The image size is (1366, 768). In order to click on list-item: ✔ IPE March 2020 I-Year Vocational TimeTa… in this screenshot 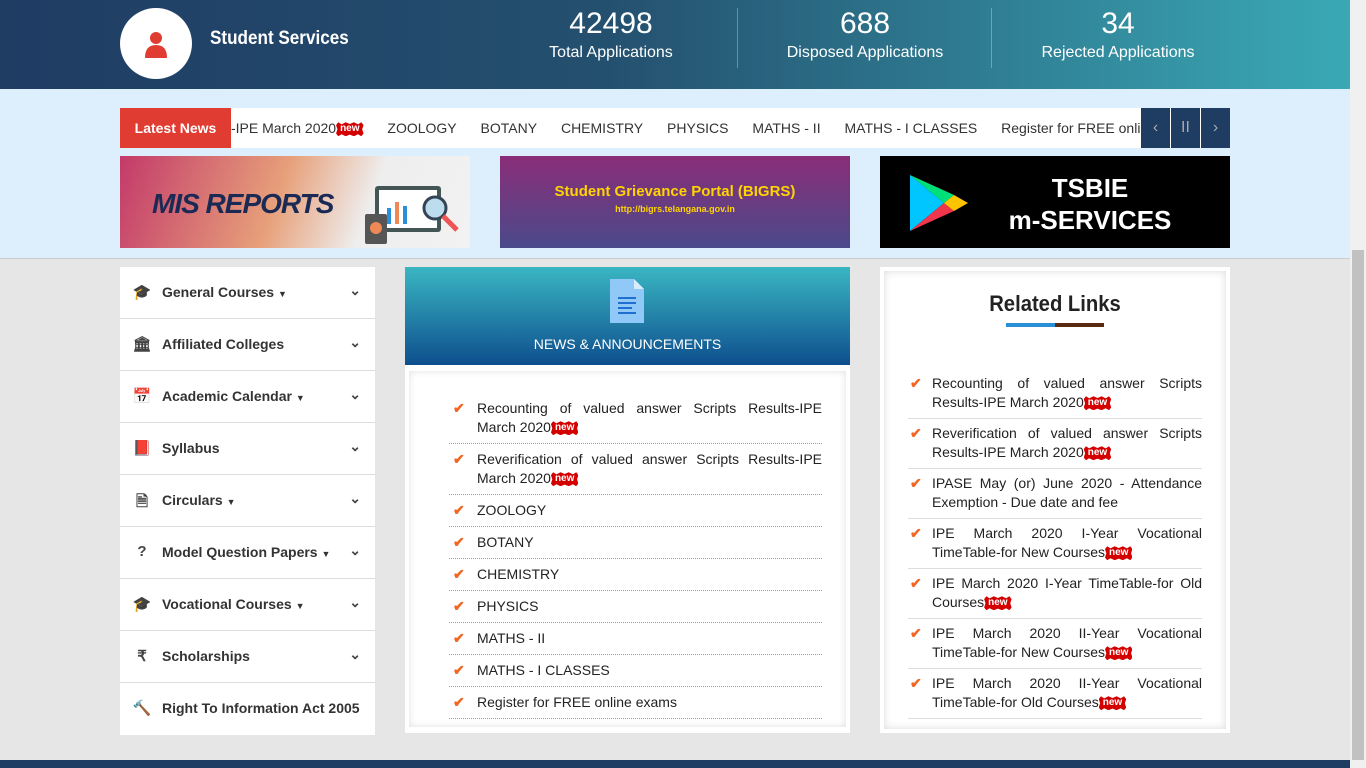, I will do `click(1055, 544)`.